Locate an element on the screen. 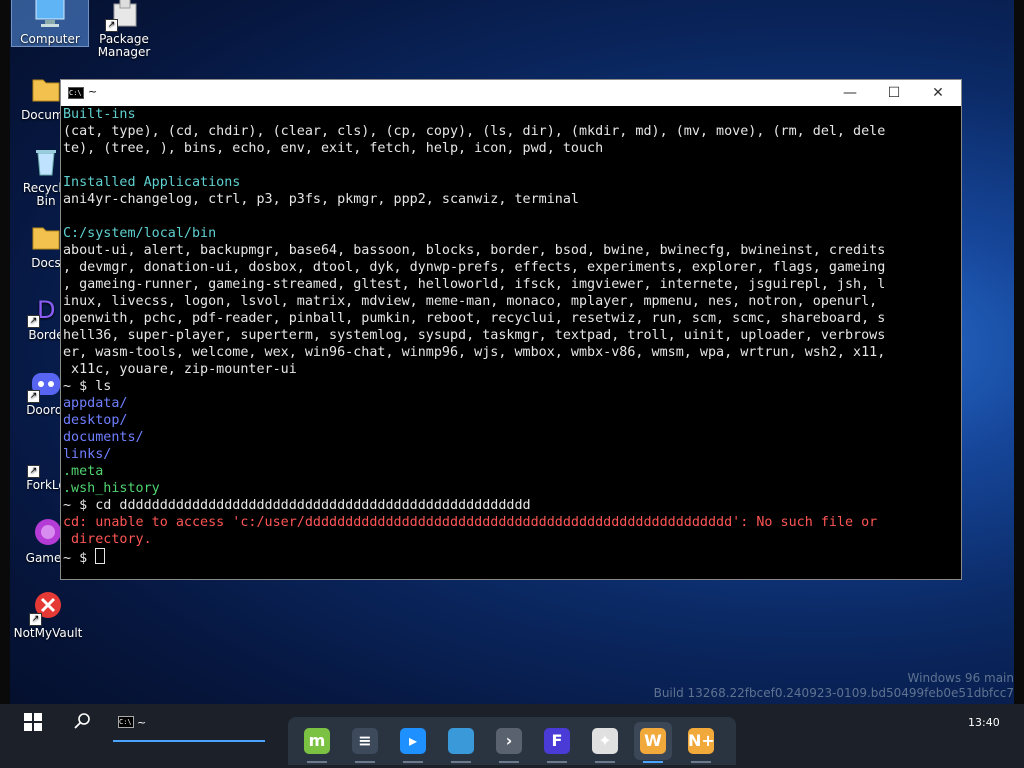  border-app-icon: D ↗ is located at coordinates (45, 310).